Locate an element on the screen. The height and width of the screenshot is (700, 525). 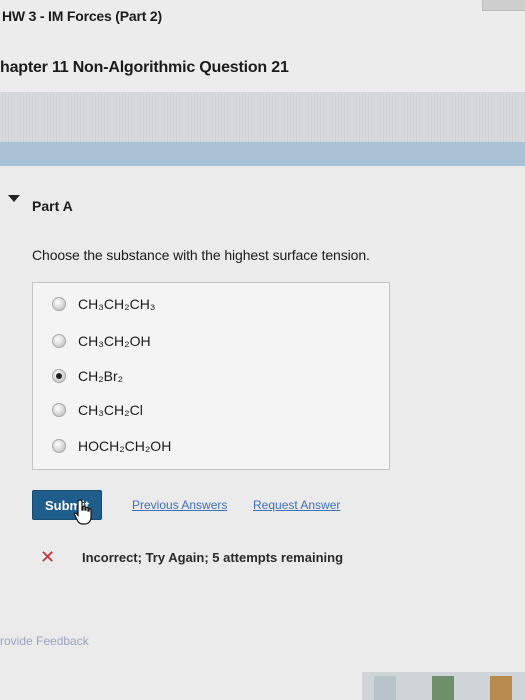
option-5: HOCH₂CH₂OH is located at coordinates (111, 446).